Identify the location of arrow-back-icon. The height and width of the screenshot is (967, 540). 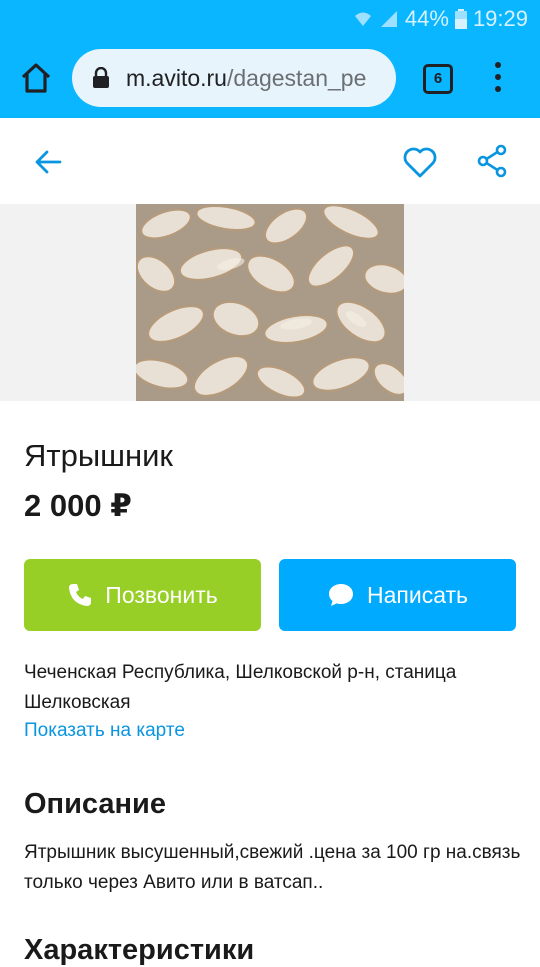
(48, 162).